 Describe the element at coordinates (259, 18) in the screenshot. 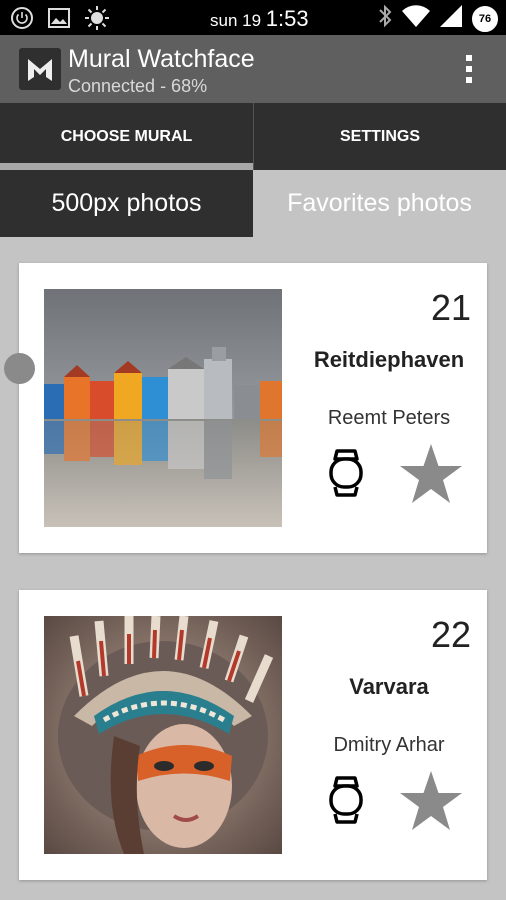

I see `status-time: sun 19 1:53` at that location.